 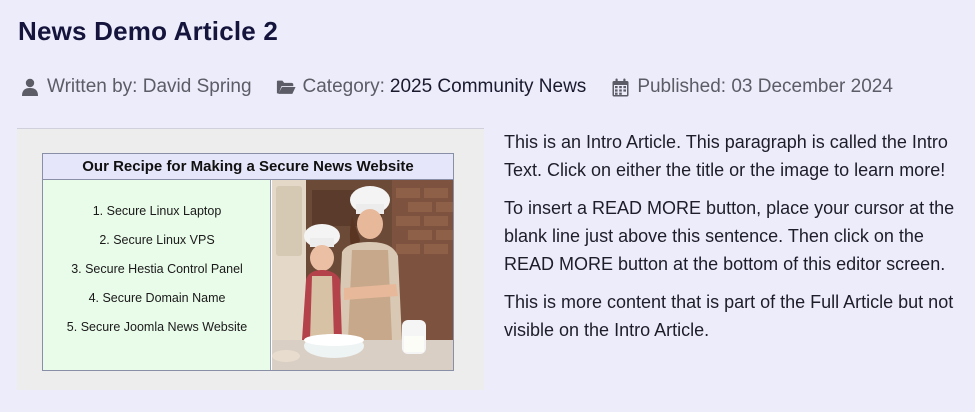 I want to click on published-meta: Published: 03 December 2024, so click(x=751, y=87).